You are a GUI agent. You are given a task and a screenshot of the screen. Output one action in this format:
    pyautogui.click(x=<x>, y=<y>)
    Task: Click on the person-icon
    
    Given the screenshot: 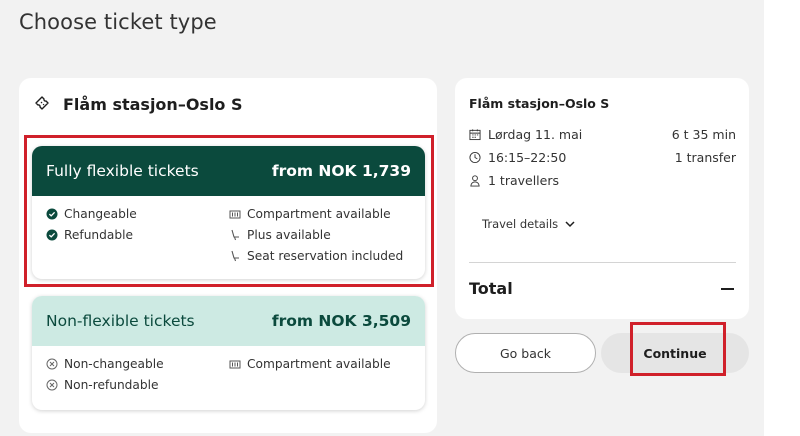 What is the action you would take?
    pyautogui.click(x=475, y=181)
    